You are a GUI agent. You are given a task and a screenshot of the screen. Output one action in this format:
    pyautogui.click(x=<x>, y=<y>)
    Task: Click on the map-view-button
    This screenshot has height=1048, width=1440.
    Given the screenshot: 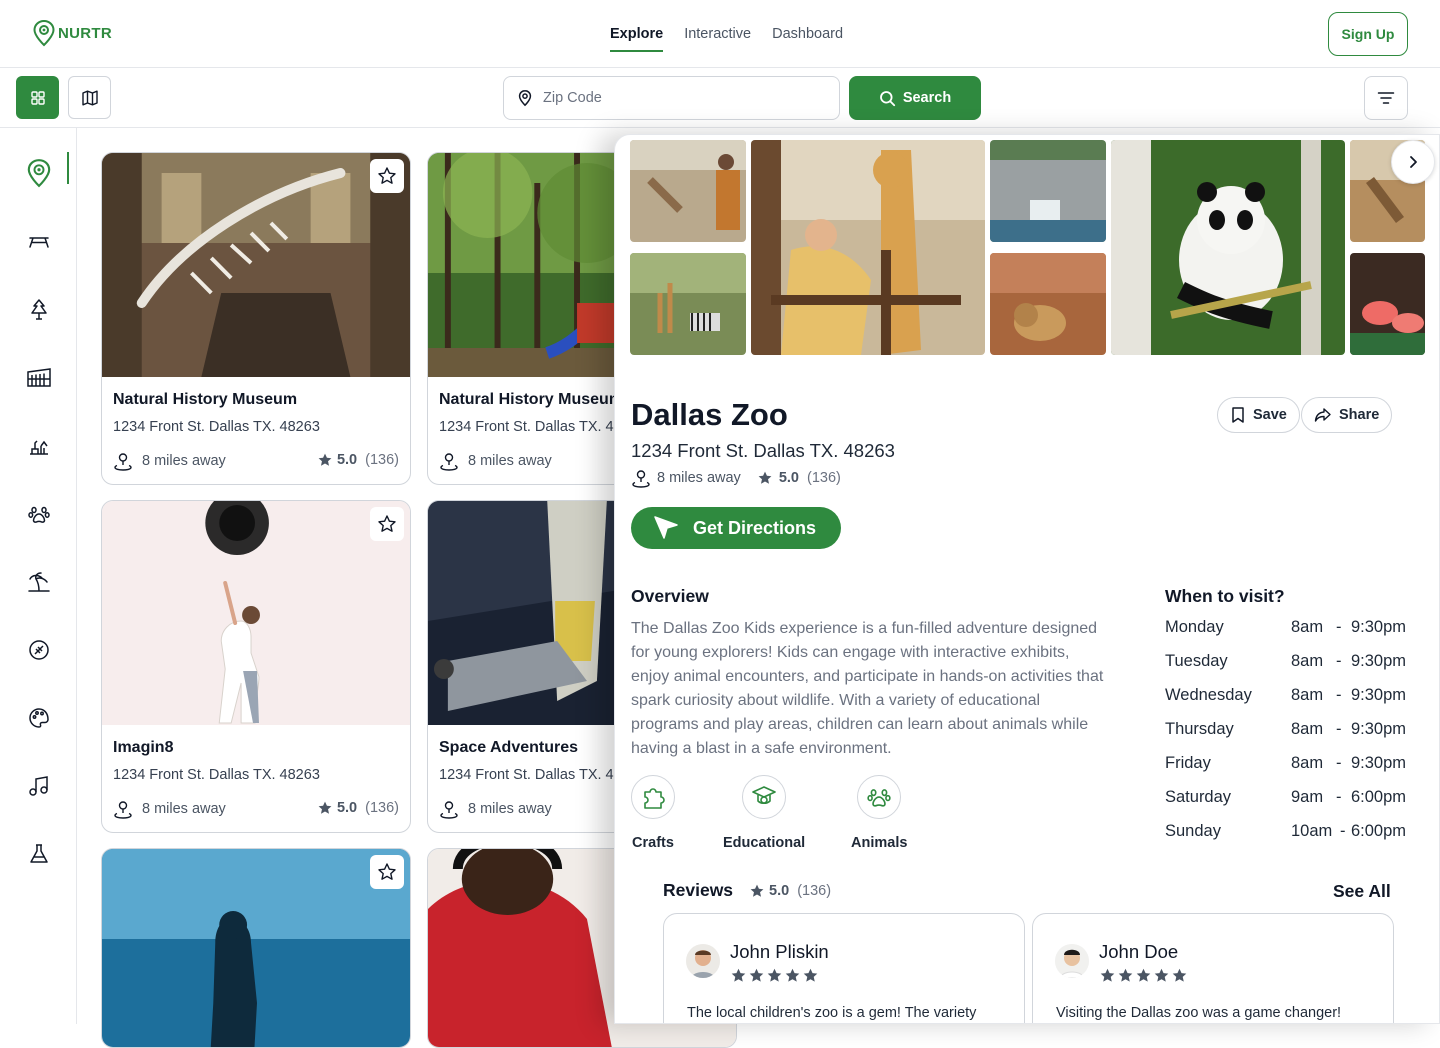 What is the action you would take?
    pyautogui.click(x=89, y=97)
    